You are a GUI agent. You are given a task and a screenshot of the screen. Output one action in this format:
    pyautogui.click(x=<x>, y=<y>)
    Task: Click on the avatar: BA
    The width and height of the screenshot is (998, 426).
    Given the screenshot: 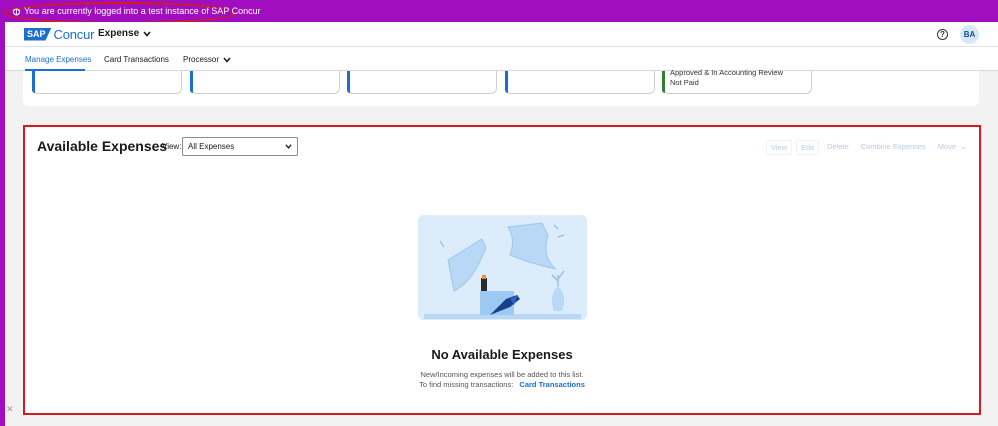 What is the action you would take?
    pyautogui.click(x=969, y=34)
    